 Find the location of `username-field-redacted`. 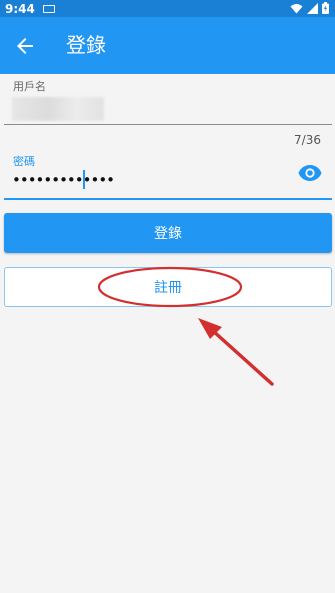

username-field-redacted is located at coordinates (58, 109).